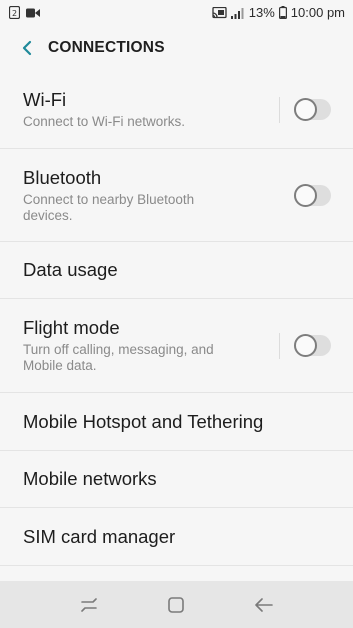  I want to click on bluetooth-toggle, so click(312, 195).